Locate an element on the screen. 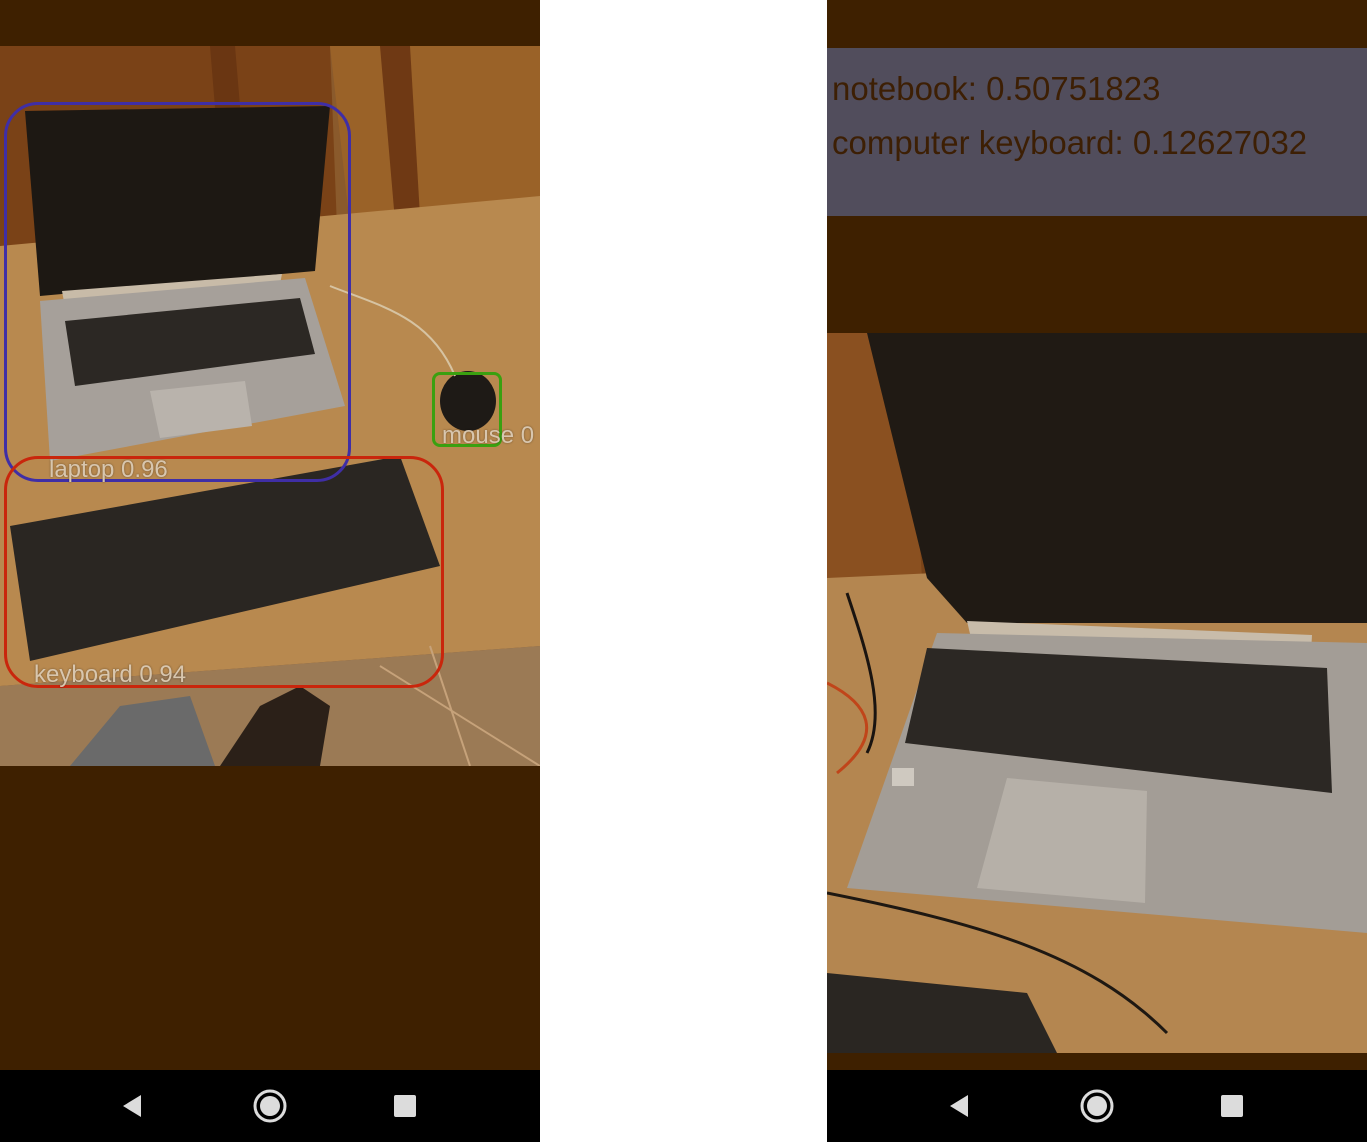 Image resolution: width=1367 pixels, height=1142 pixels. keyboard-bounding-box is located at coordinates (224, 572).